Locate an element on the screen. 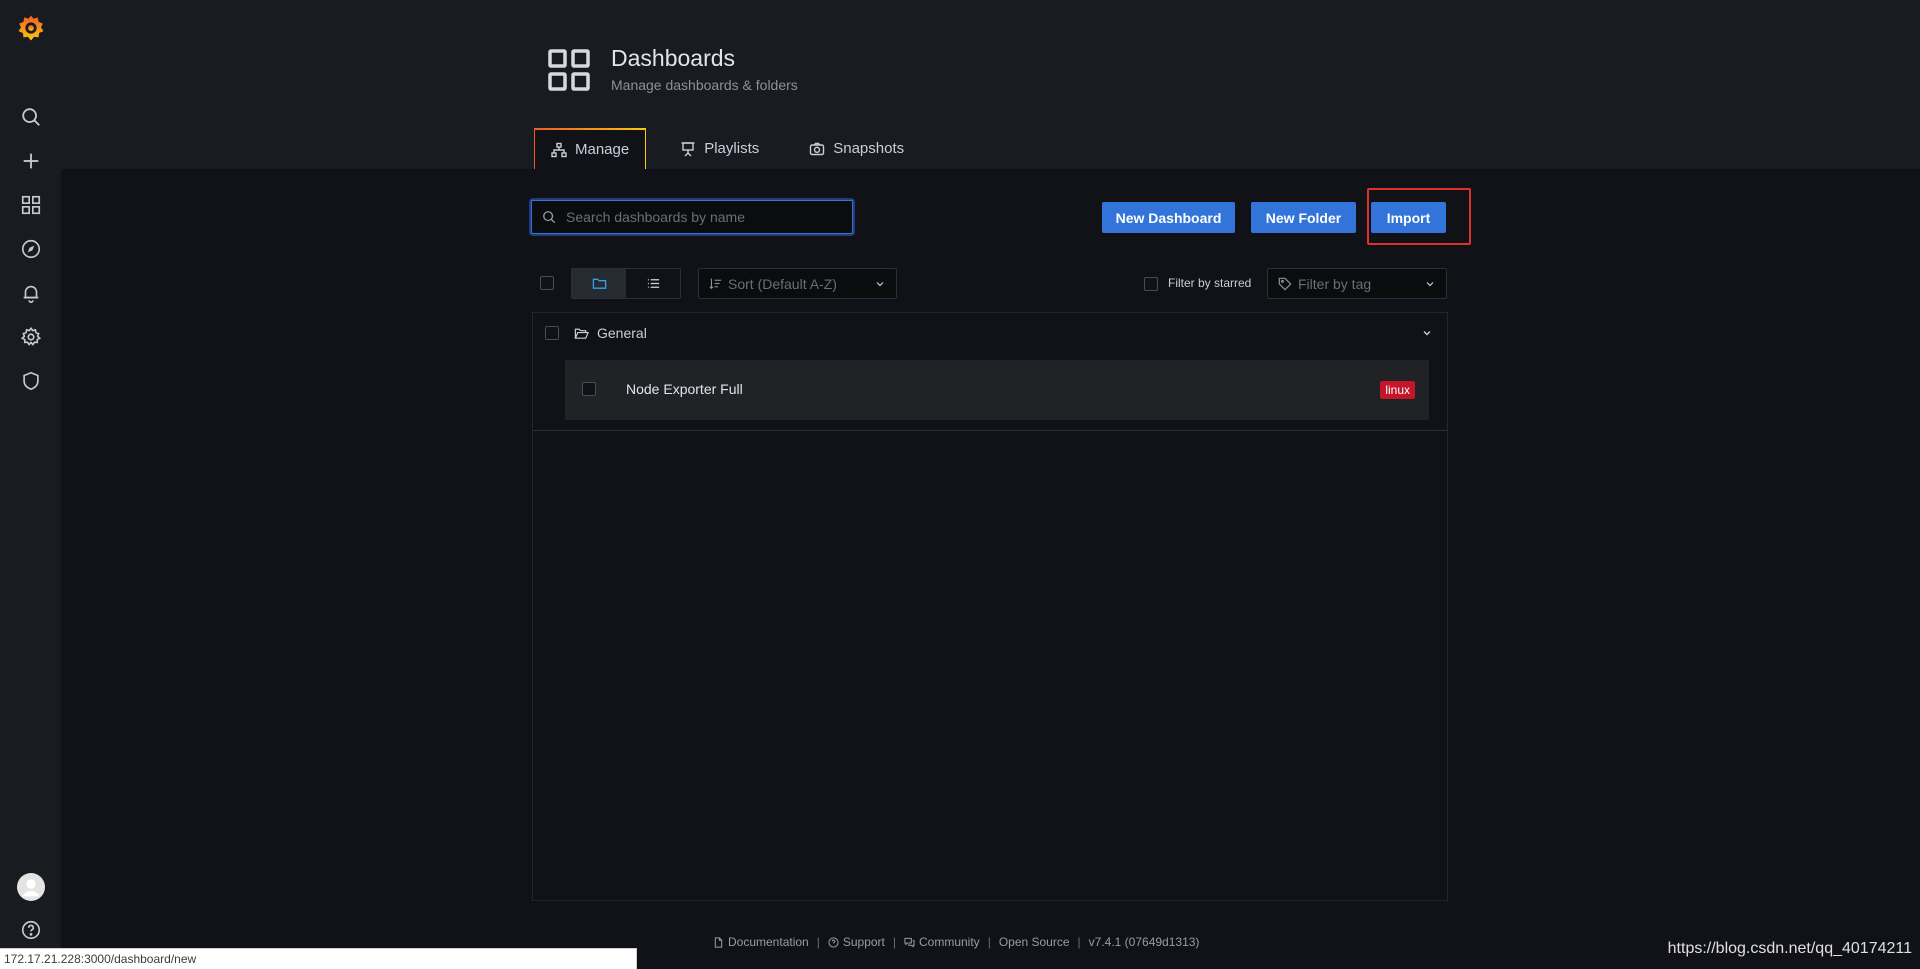  search-input is located at coordinates (708, 217).